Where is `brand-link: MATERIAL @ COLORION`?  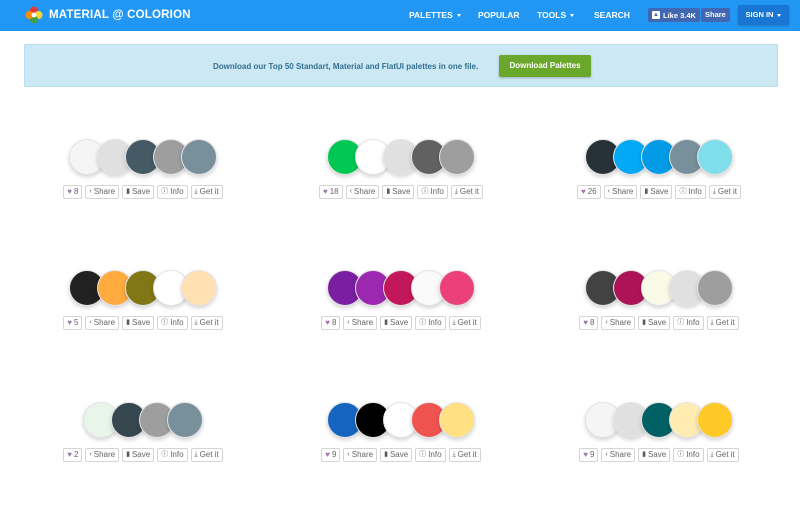 brand-link: MATERIAL @ COLORION is located at coordinates (108, 15).